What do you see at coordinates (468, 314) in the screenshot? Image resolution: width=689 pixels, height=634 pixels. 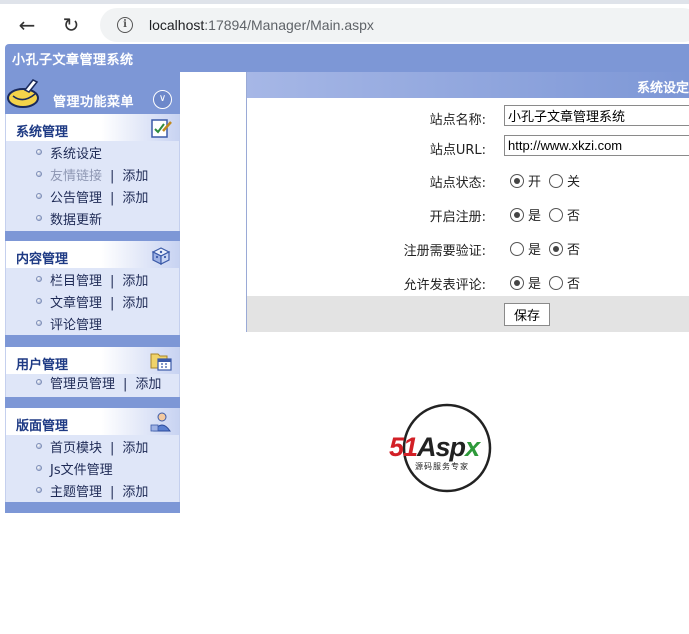 I see `form-footer: 保存` at bounding box center [468, 314].